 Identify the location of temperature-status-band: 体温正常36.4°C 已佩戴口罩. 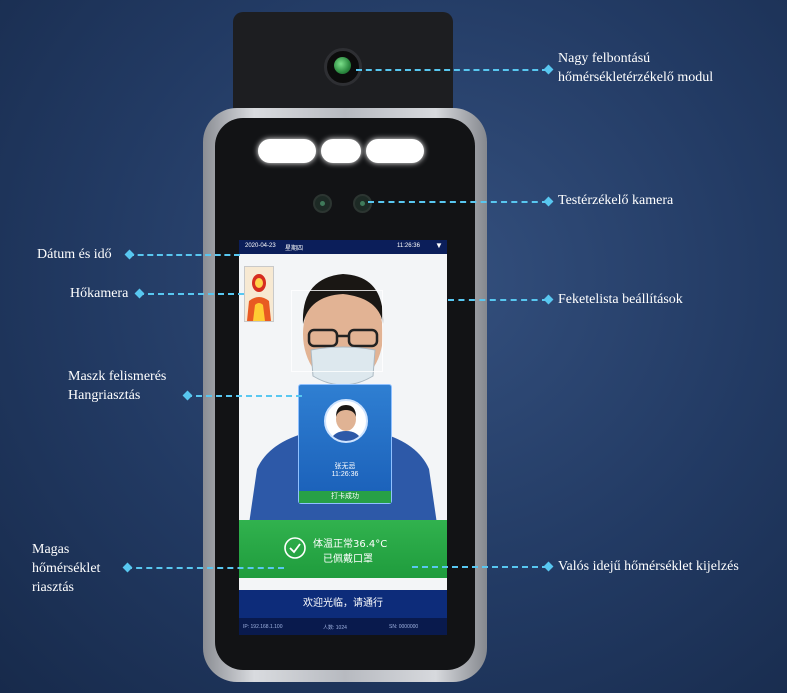
(343, 549).